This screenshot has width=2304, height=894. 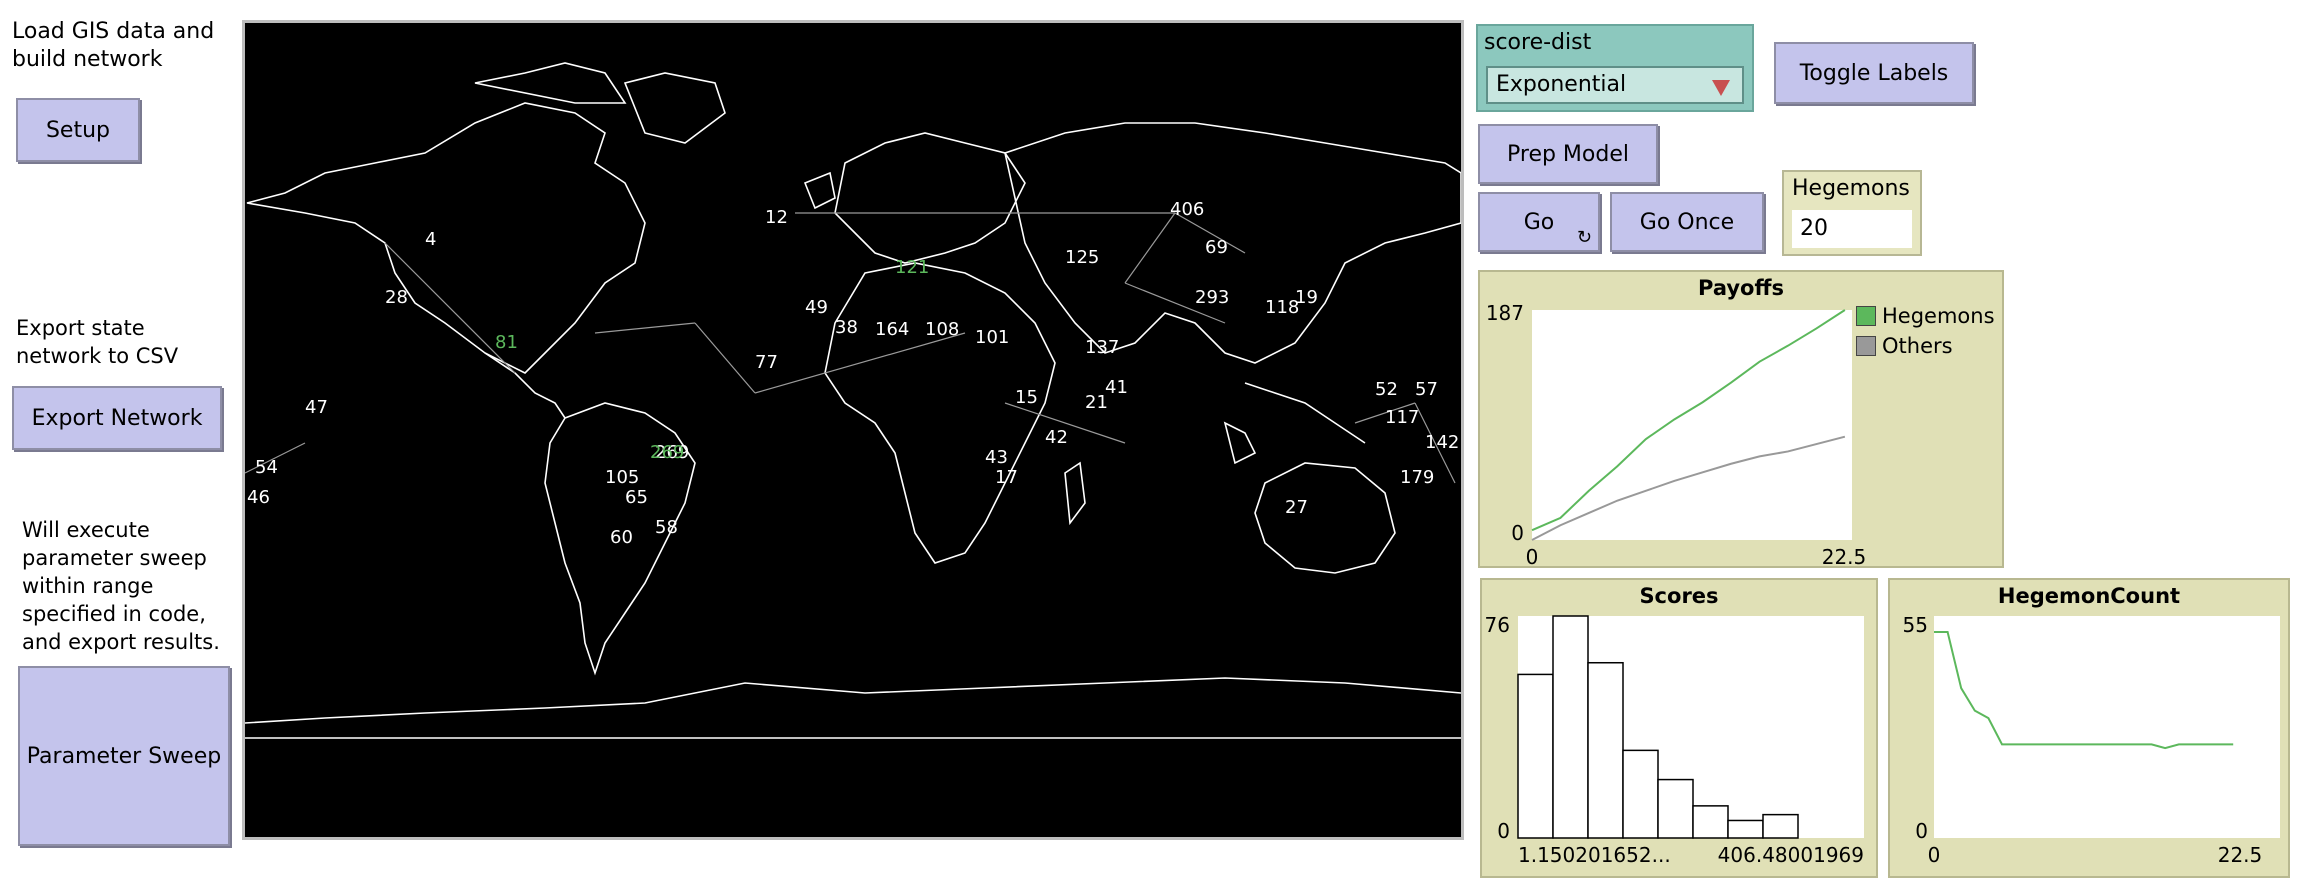 I want to click on legend-item: Others, so click(x=1925, y=346).